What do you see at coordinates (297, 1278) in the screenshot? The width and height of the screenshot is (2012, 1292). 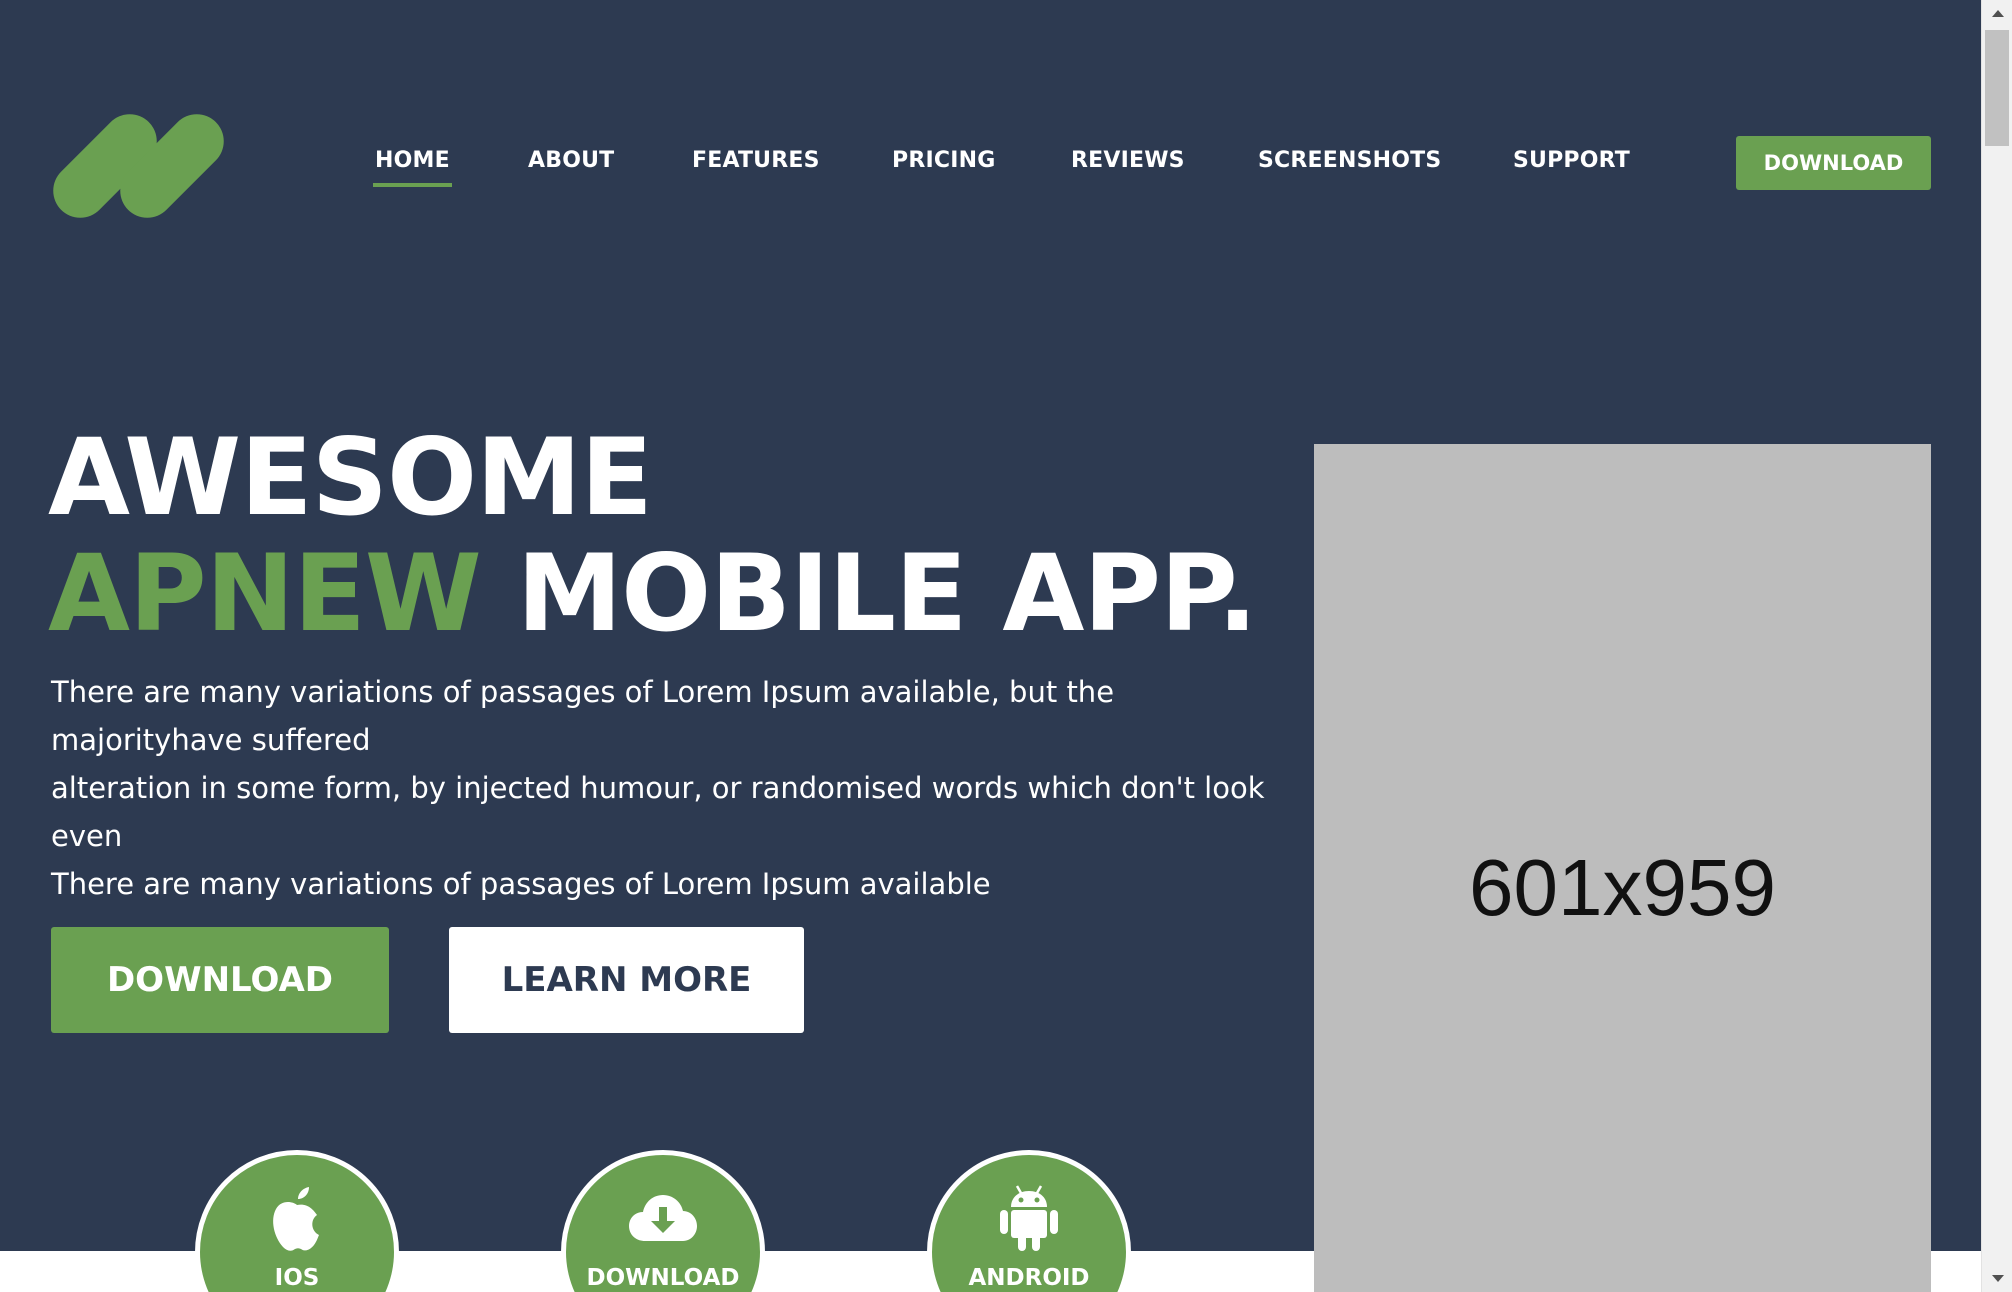 I see `stat-label: IOS` at bounding box center [297, 1278].